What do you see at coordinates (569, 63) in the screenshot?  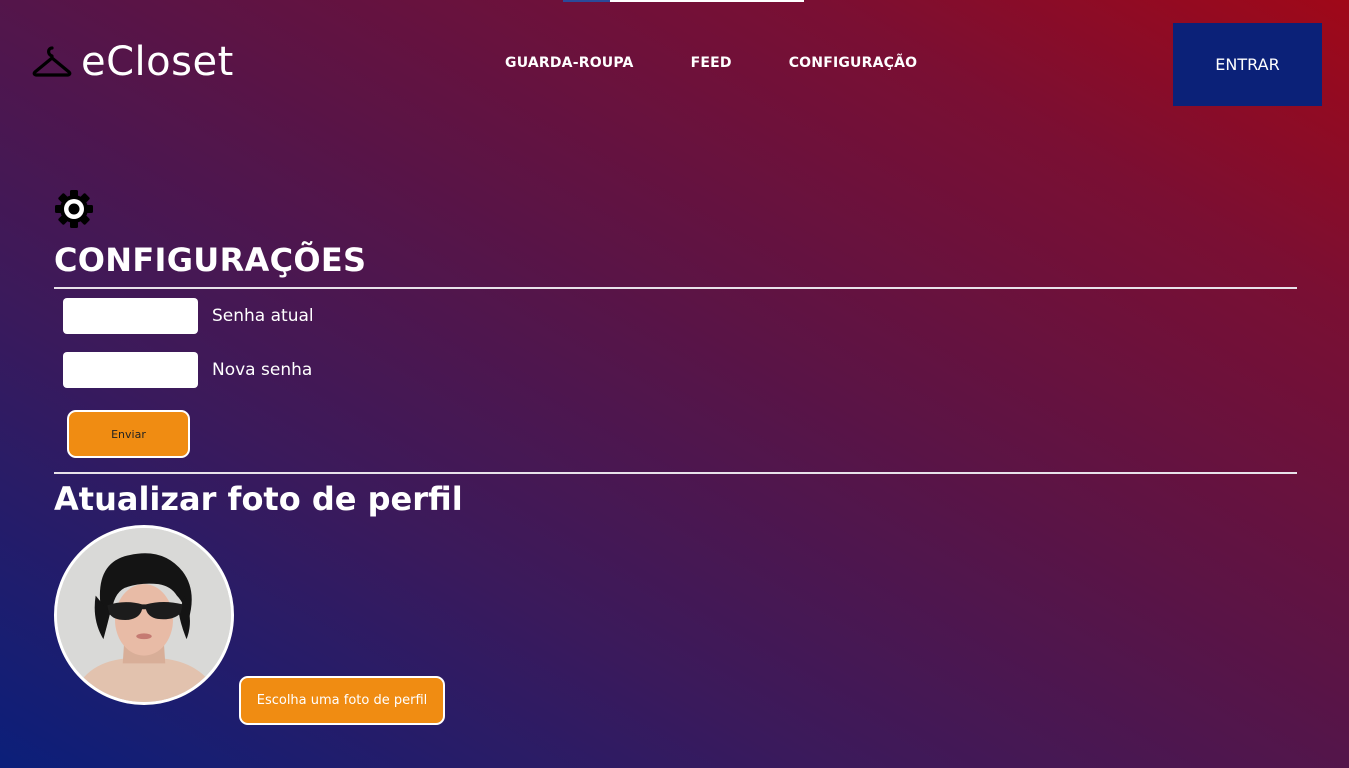 I see `nav-guarda-roupa: GUARDA-ROUPA` at bounding box center [569, 63].